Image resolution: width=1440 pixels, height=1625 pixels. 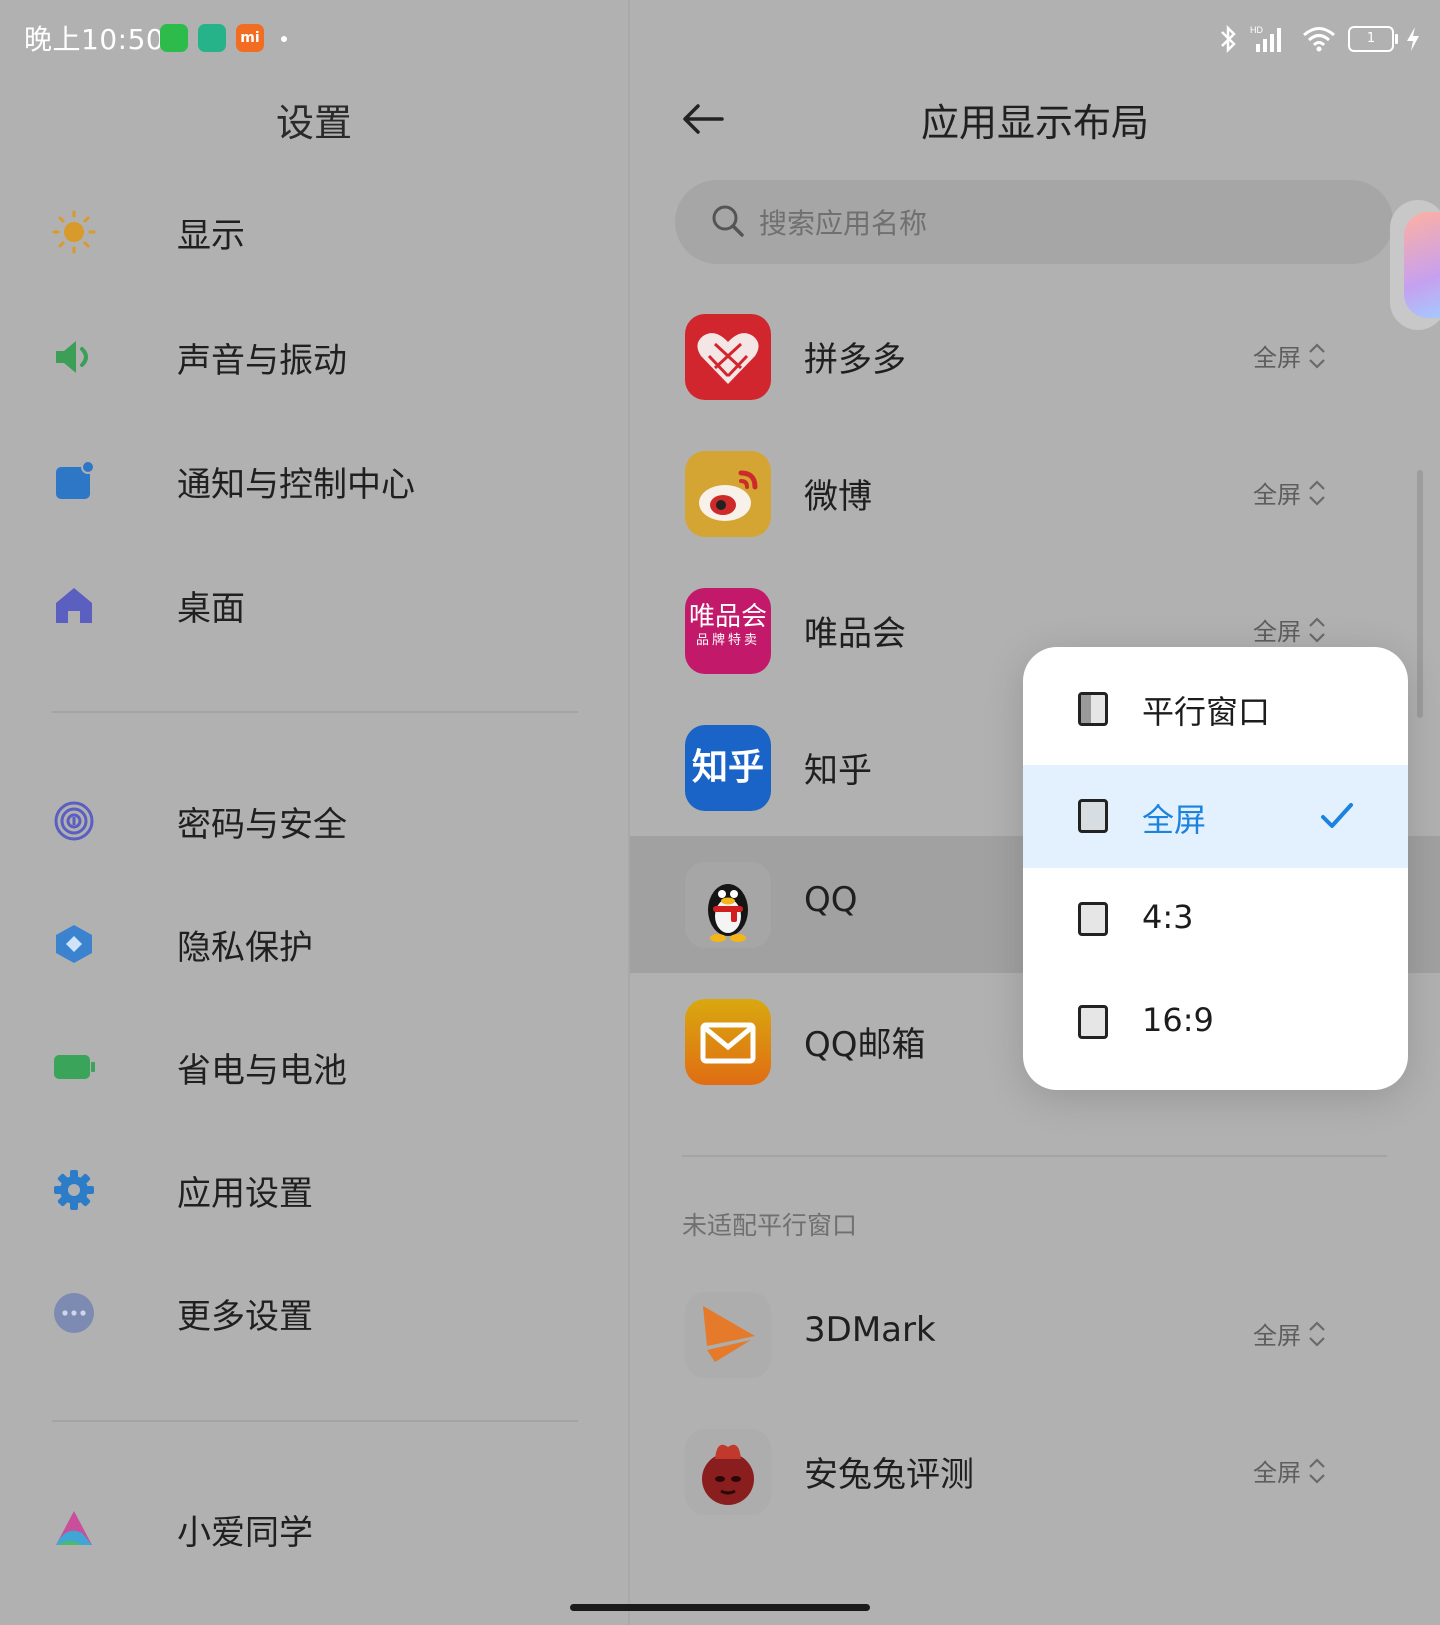 I want to click on app-row-antutu: 安兔兔评测 全屏, so click(x=1035, y=1471).